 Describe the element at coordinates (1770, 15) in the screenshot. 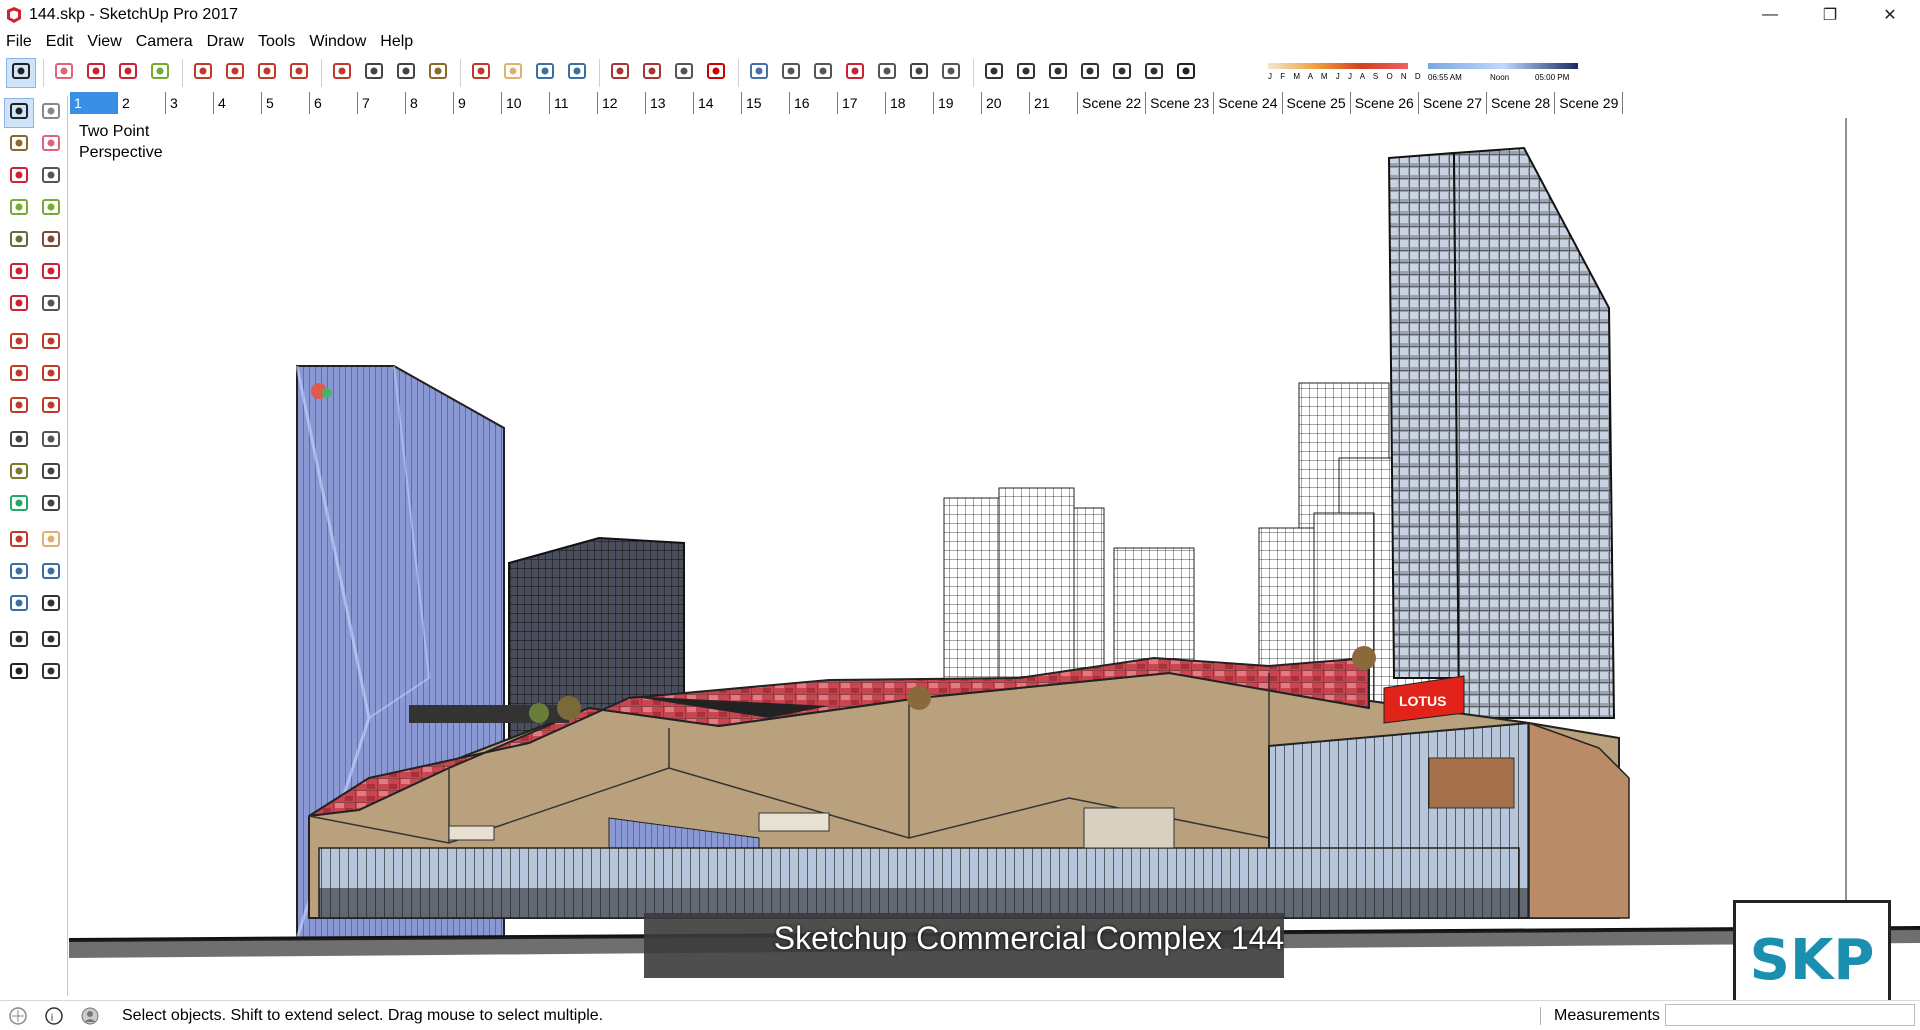

I see `minimize-button: —` at that location.